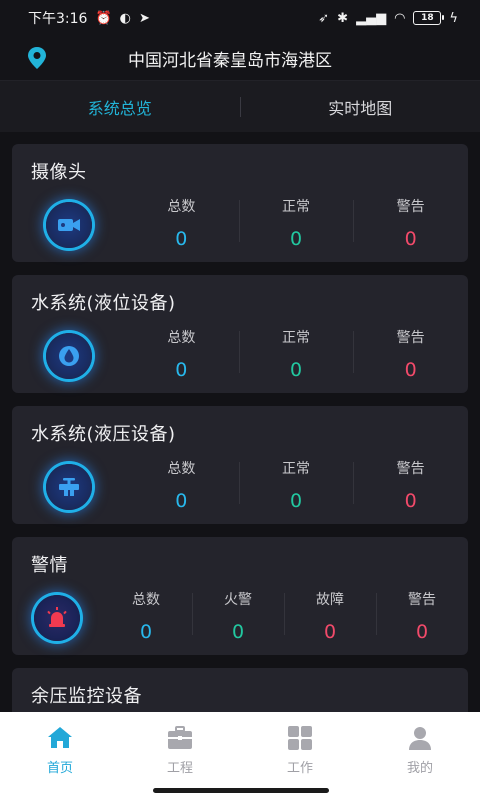 Image resolution: width=480 pixels, height=800 pixels. I want to click on app-notification-icon: ◐, so click(125, 18).